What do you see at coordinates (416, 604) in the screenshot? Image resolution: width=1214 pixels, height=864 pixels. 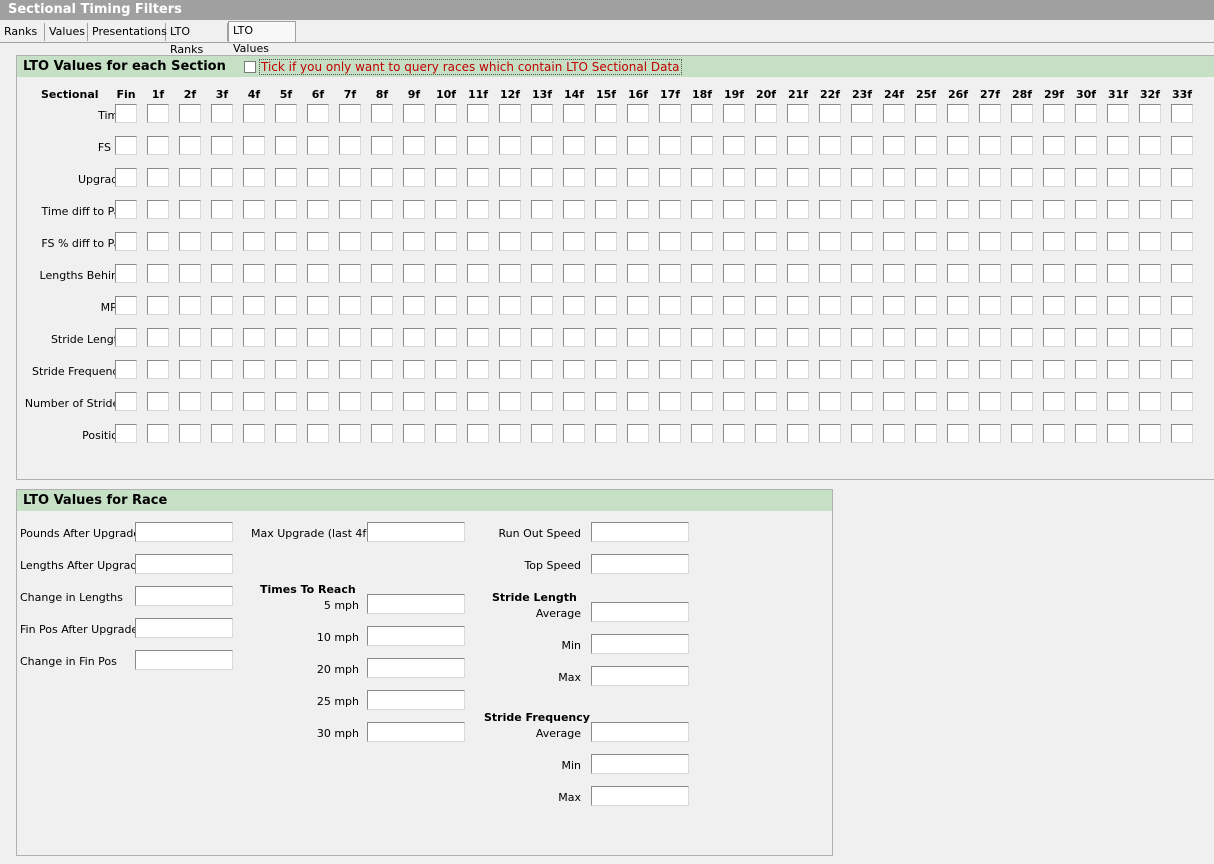 I see `time-to-5mph-input` at bounding box center [416, 604].